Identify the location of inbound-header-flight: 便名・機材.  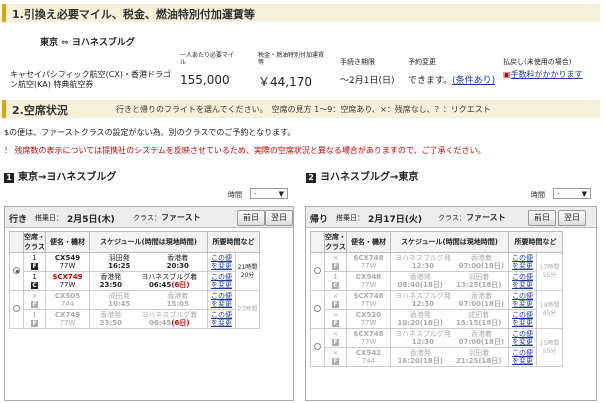
(368, 242).